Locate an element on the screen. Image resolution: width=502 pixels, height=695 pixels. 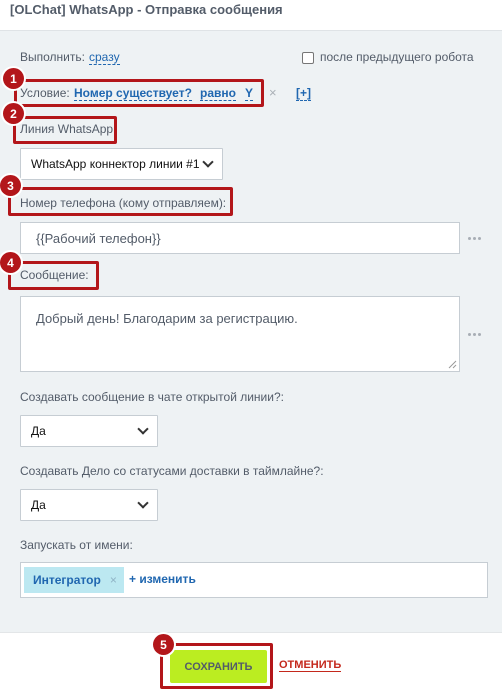
line-select: WhatsApp коннектор линии #1 is located at coordinates (121, 164).